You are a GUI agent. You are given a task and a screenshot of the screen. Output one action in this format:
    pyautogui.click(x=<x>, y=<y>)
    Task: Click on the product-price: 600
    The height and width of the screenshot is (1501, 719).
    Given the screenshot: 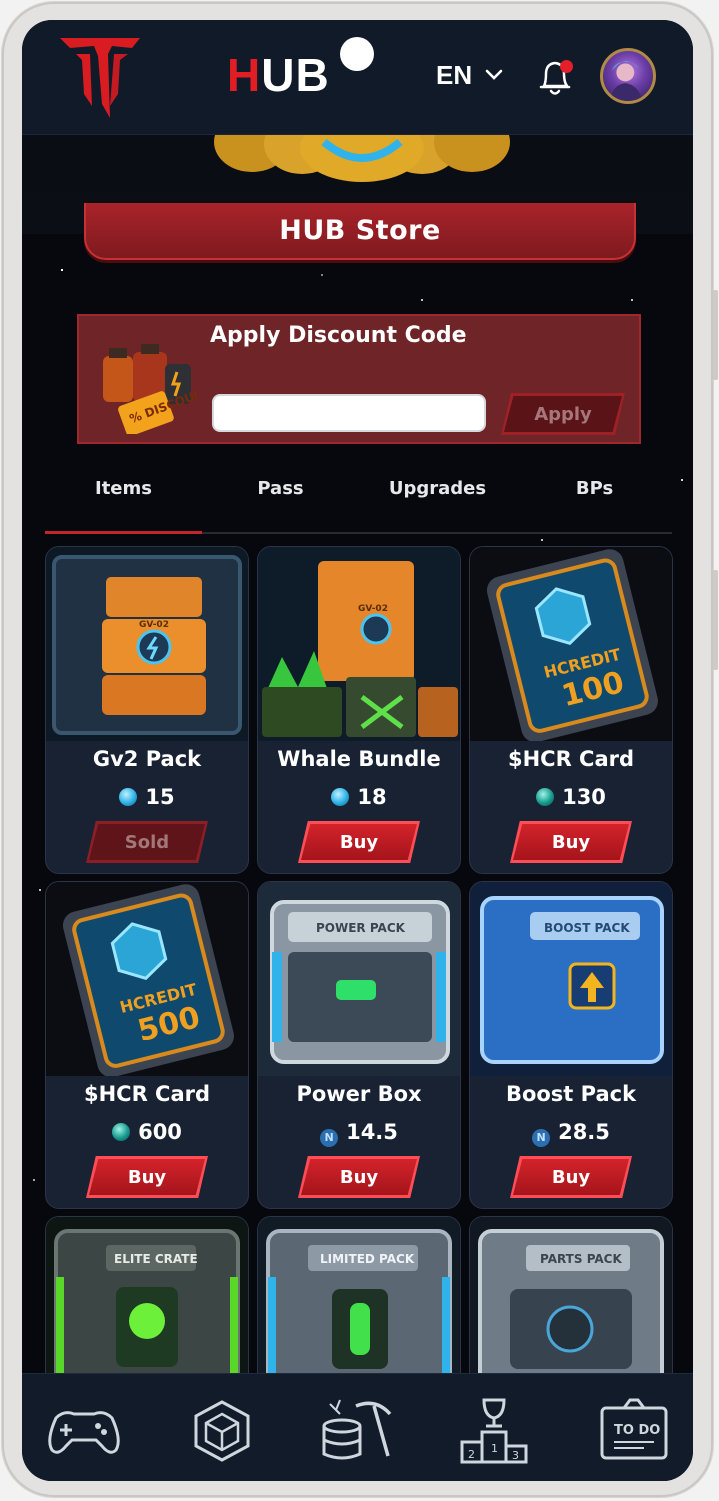 What is the action you would take?
    pyautogui.click(x=147, y=1132)
    